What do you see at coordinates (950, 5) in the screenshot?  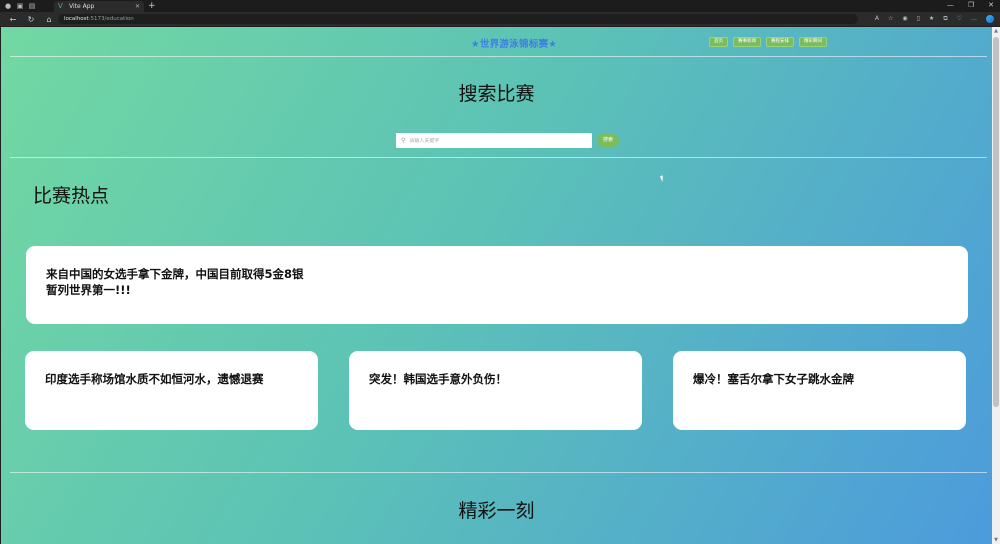 I see `minimize-button: —` at bounding box center [950, 5].